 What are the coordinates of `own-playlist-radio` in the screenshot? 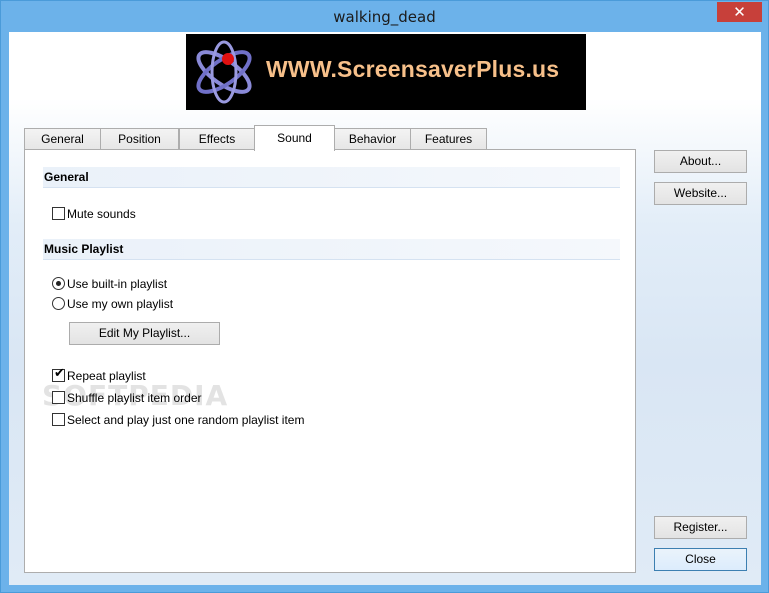 It's located at (58, 303).